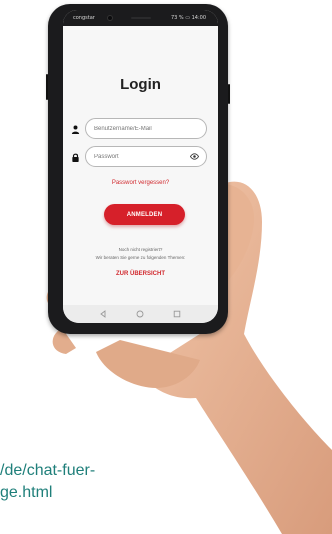 The height and width of the screenshot is (534, 332). I want to click on url-caption-line1: /de/chat-fuer-, so click(48, 470).